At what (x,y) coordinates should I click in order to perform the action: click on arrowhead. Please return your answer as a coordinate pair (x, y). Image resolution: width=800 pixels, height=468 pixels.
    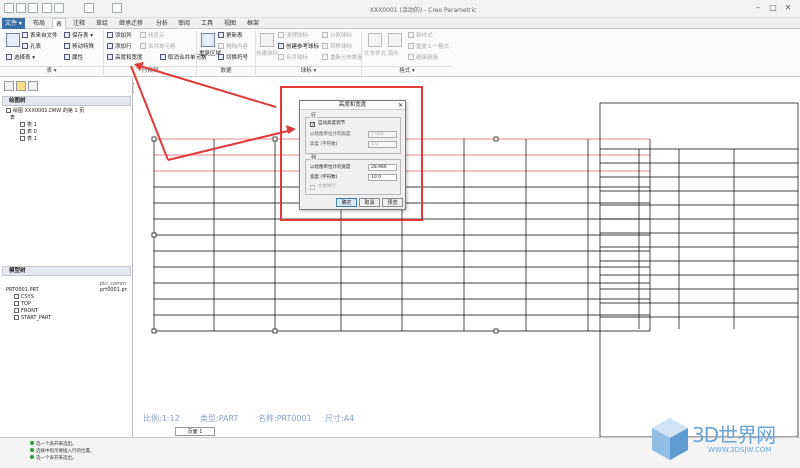
    Looking at the image, I should click on (291, 129).